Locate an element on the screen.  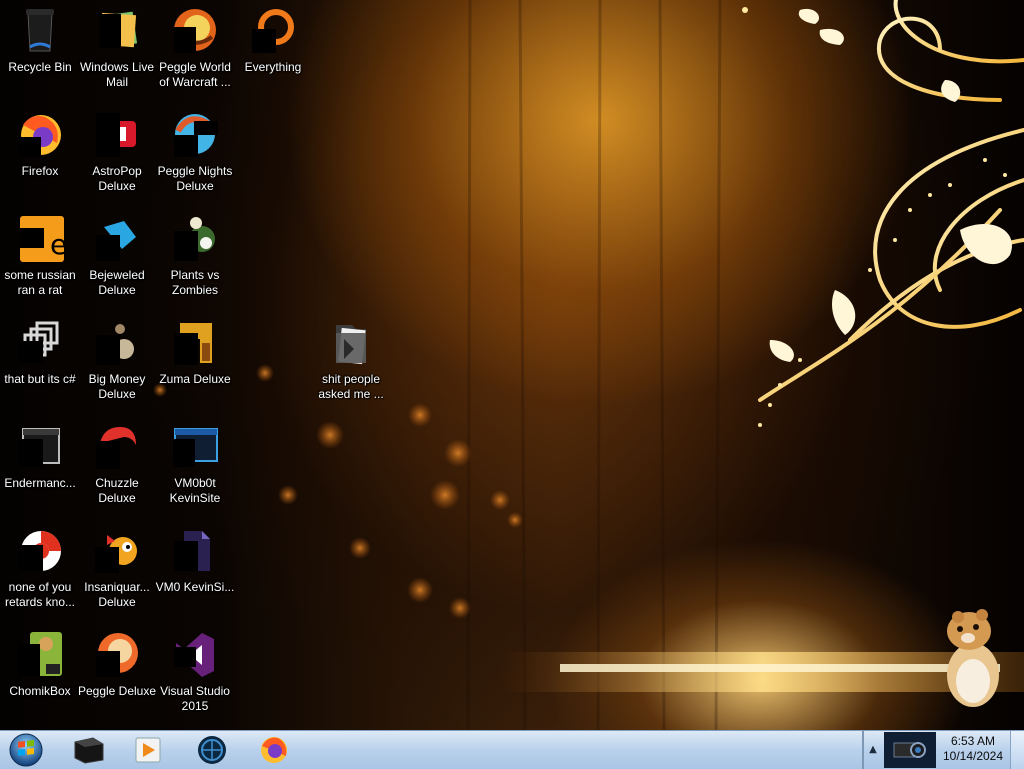
peggle-nights-icon is located at coordinates (195, 134).